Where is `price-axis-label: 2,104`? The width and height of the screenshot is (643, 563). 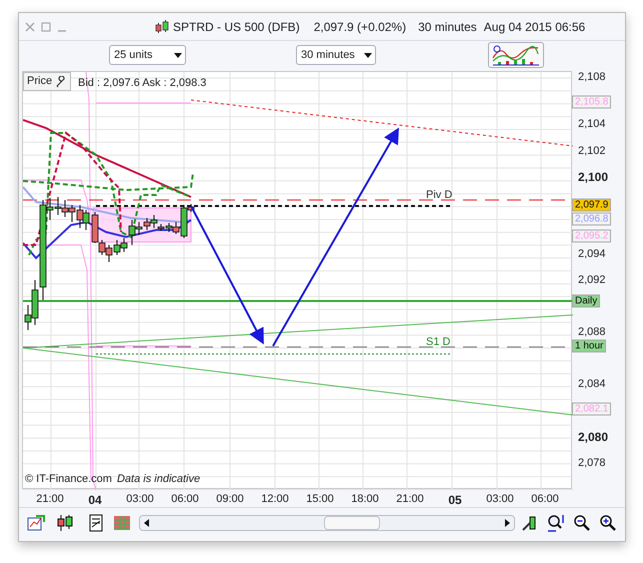 price-axis-label: 2,104 is located at coordinates (592, 124).